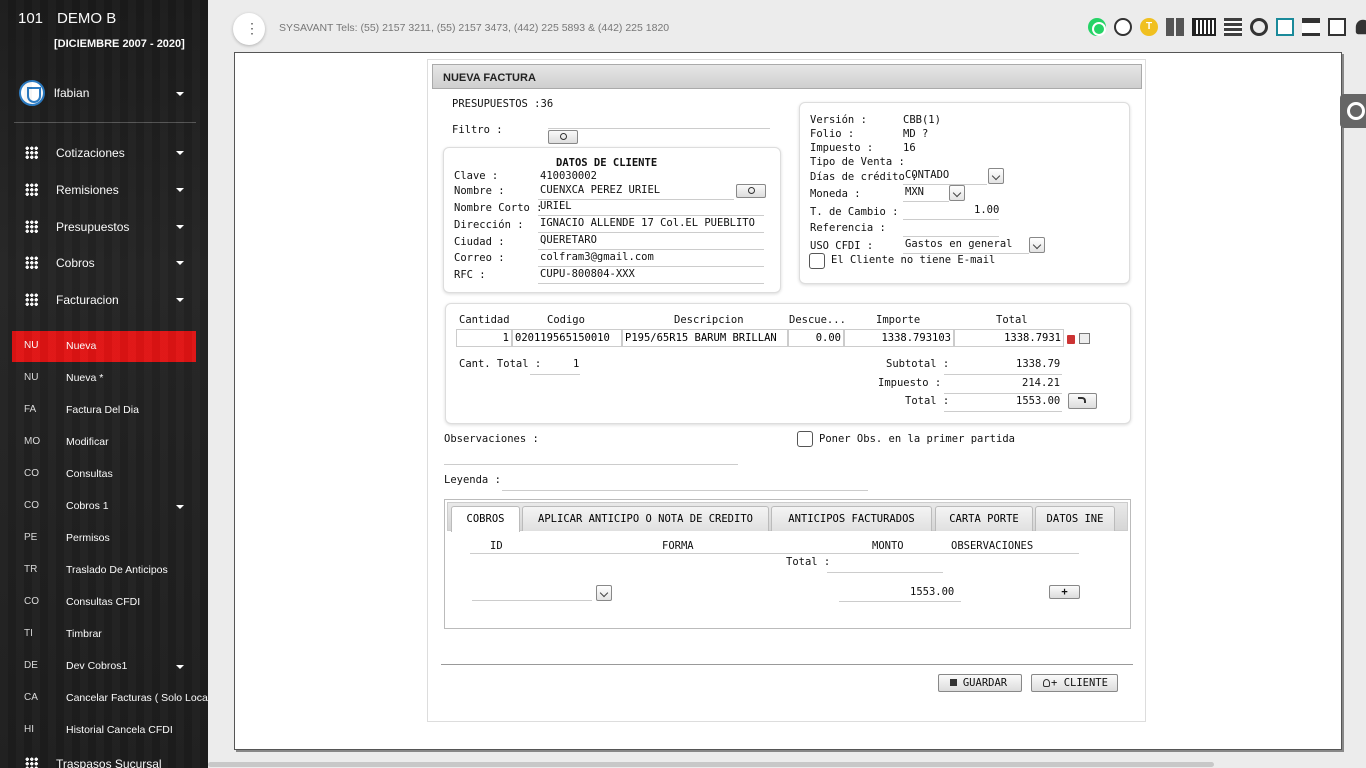 The width and height of the screenshot is (1366, 768). What do you see at coordinates (1175, 27) in the screenshot?
I see `layout-icon` at bounding box center [1175, 27].